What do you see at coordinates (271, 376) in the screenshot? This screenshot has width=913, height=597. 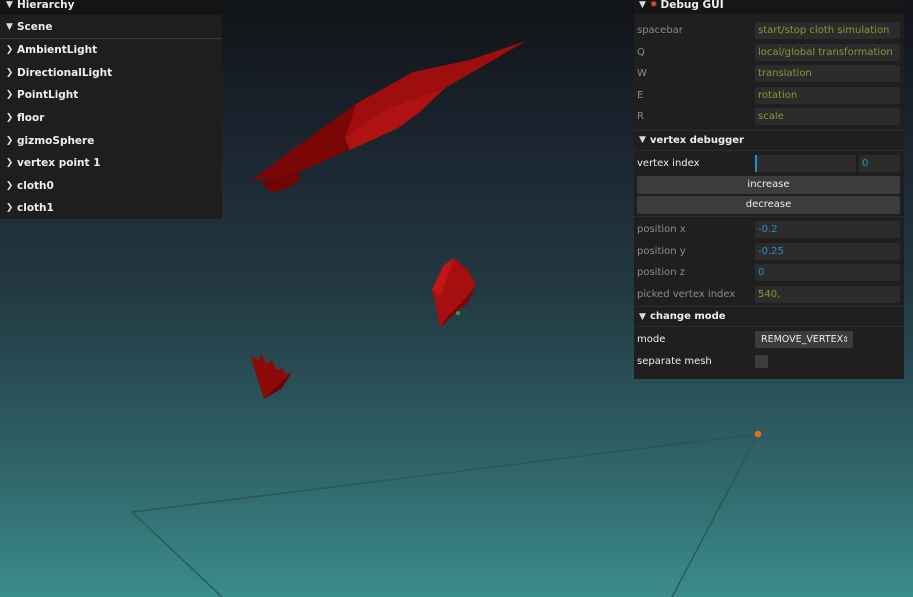 I see `cloth-fragment` at bounding box center [271, 376].